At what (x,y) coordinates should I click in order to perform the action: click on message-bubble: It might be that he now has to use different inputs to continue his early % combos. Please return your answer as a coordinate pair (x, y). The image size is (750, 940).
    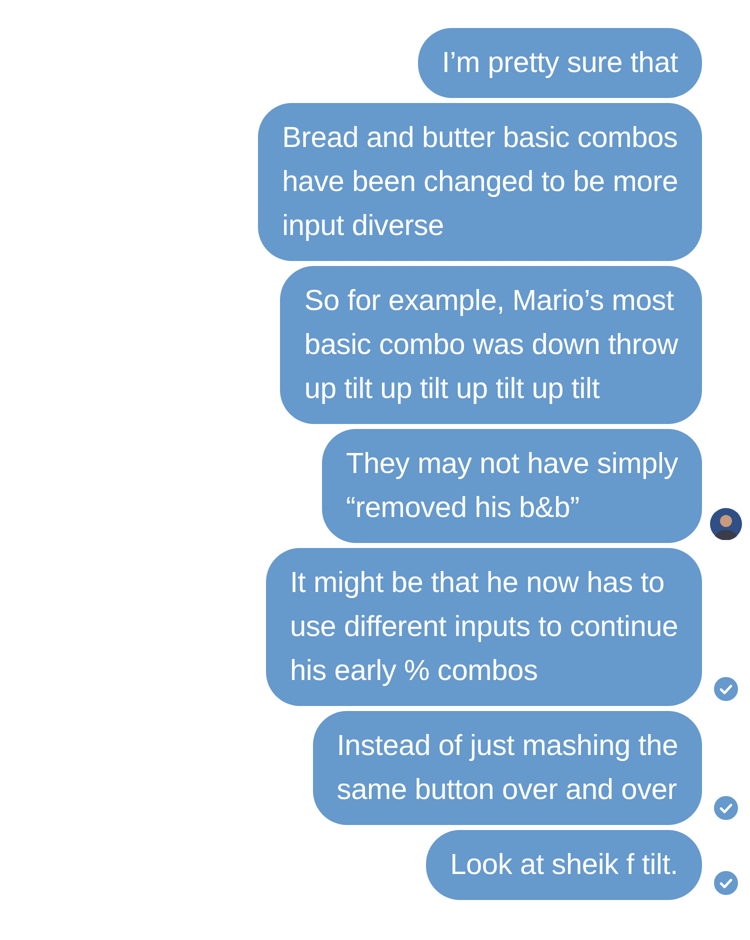
    Looking at the image, I should click on (484, 627).